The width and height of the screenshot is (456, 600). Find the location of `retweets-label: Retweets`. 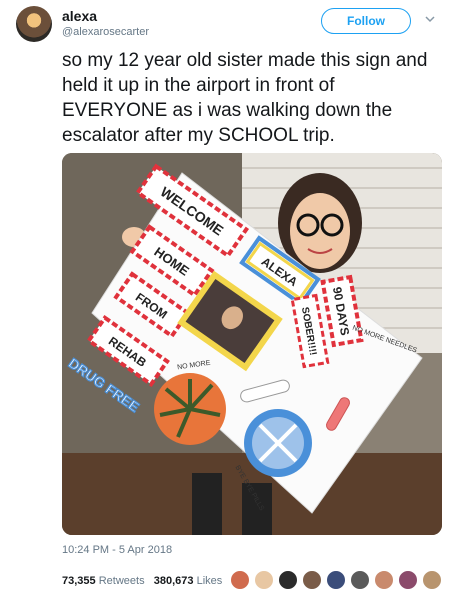

retweets-label: Retweets is located at coordinates (122, 581).